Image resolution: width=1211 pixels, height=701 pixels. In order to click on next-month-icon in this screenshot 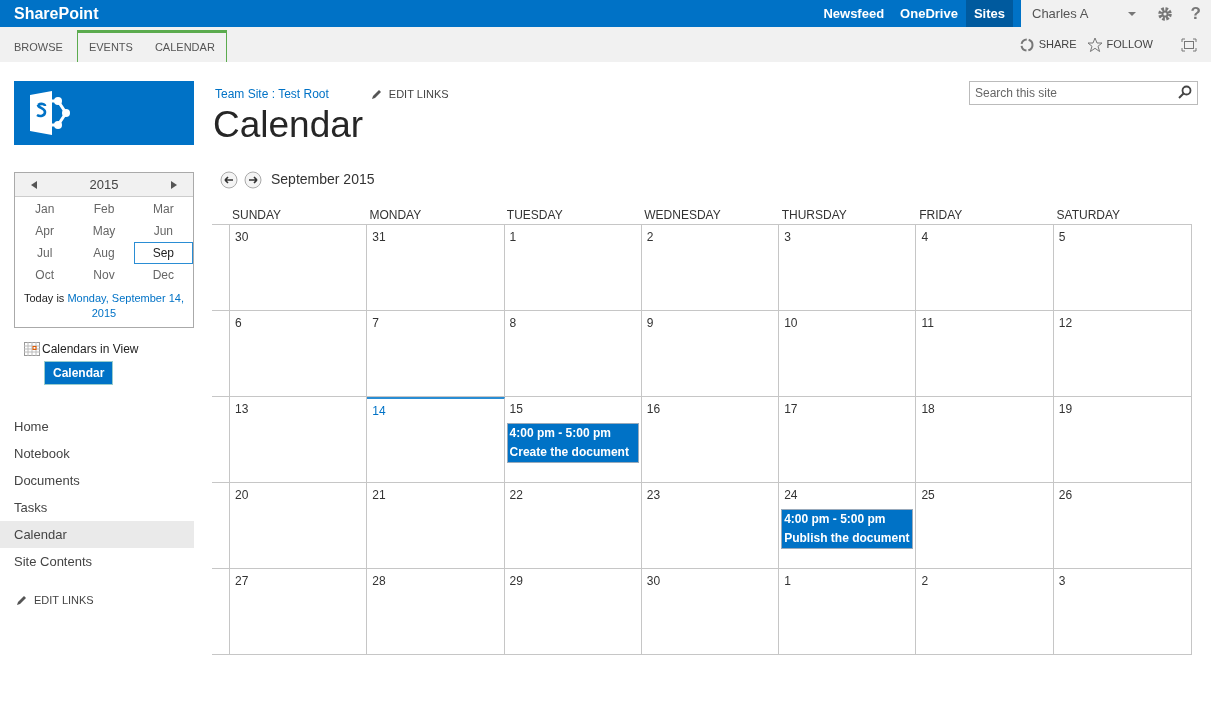, I will do `click(253, 179)`.